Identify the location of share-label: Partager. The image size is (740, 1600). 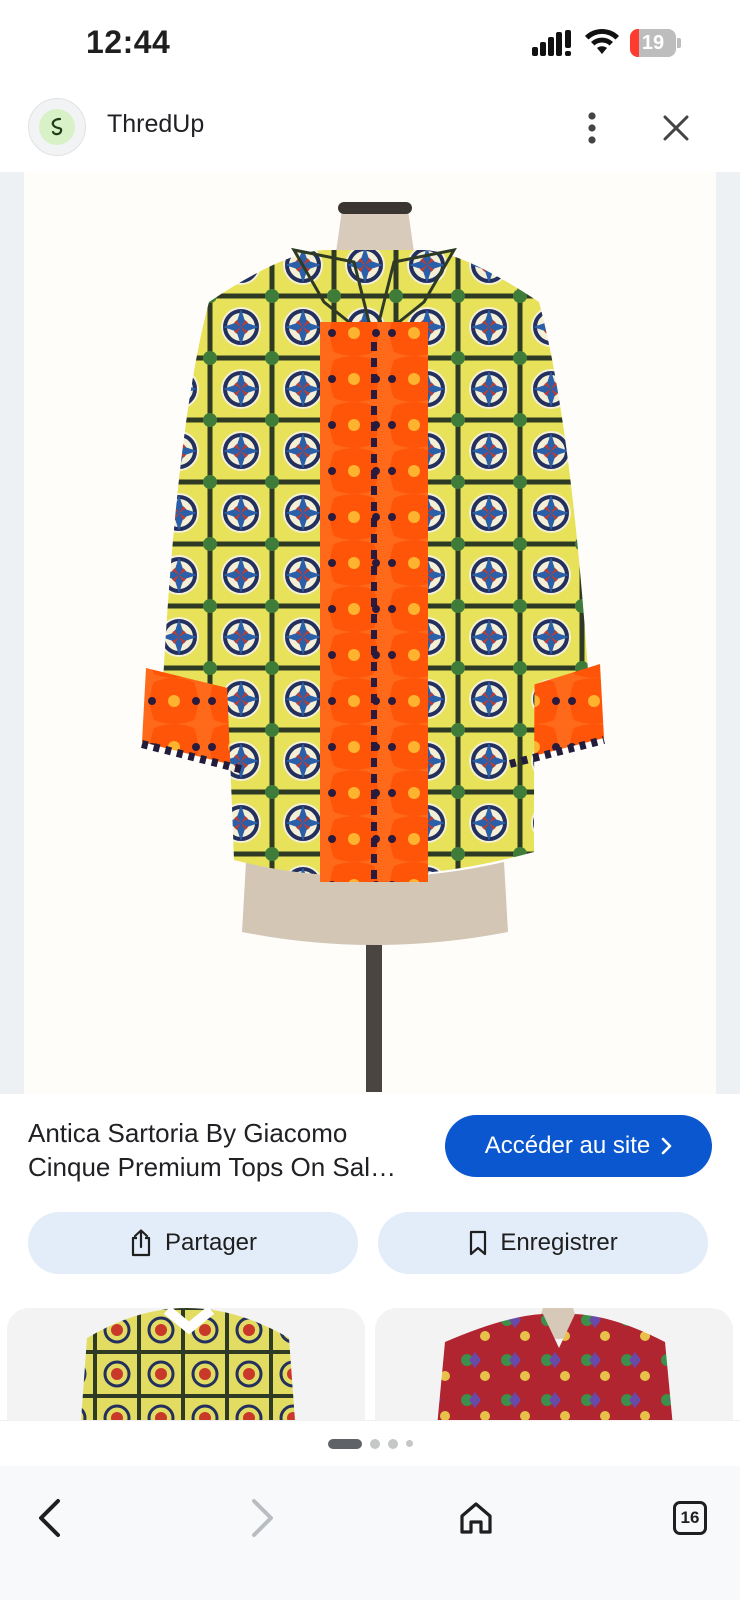
(211, 1242).